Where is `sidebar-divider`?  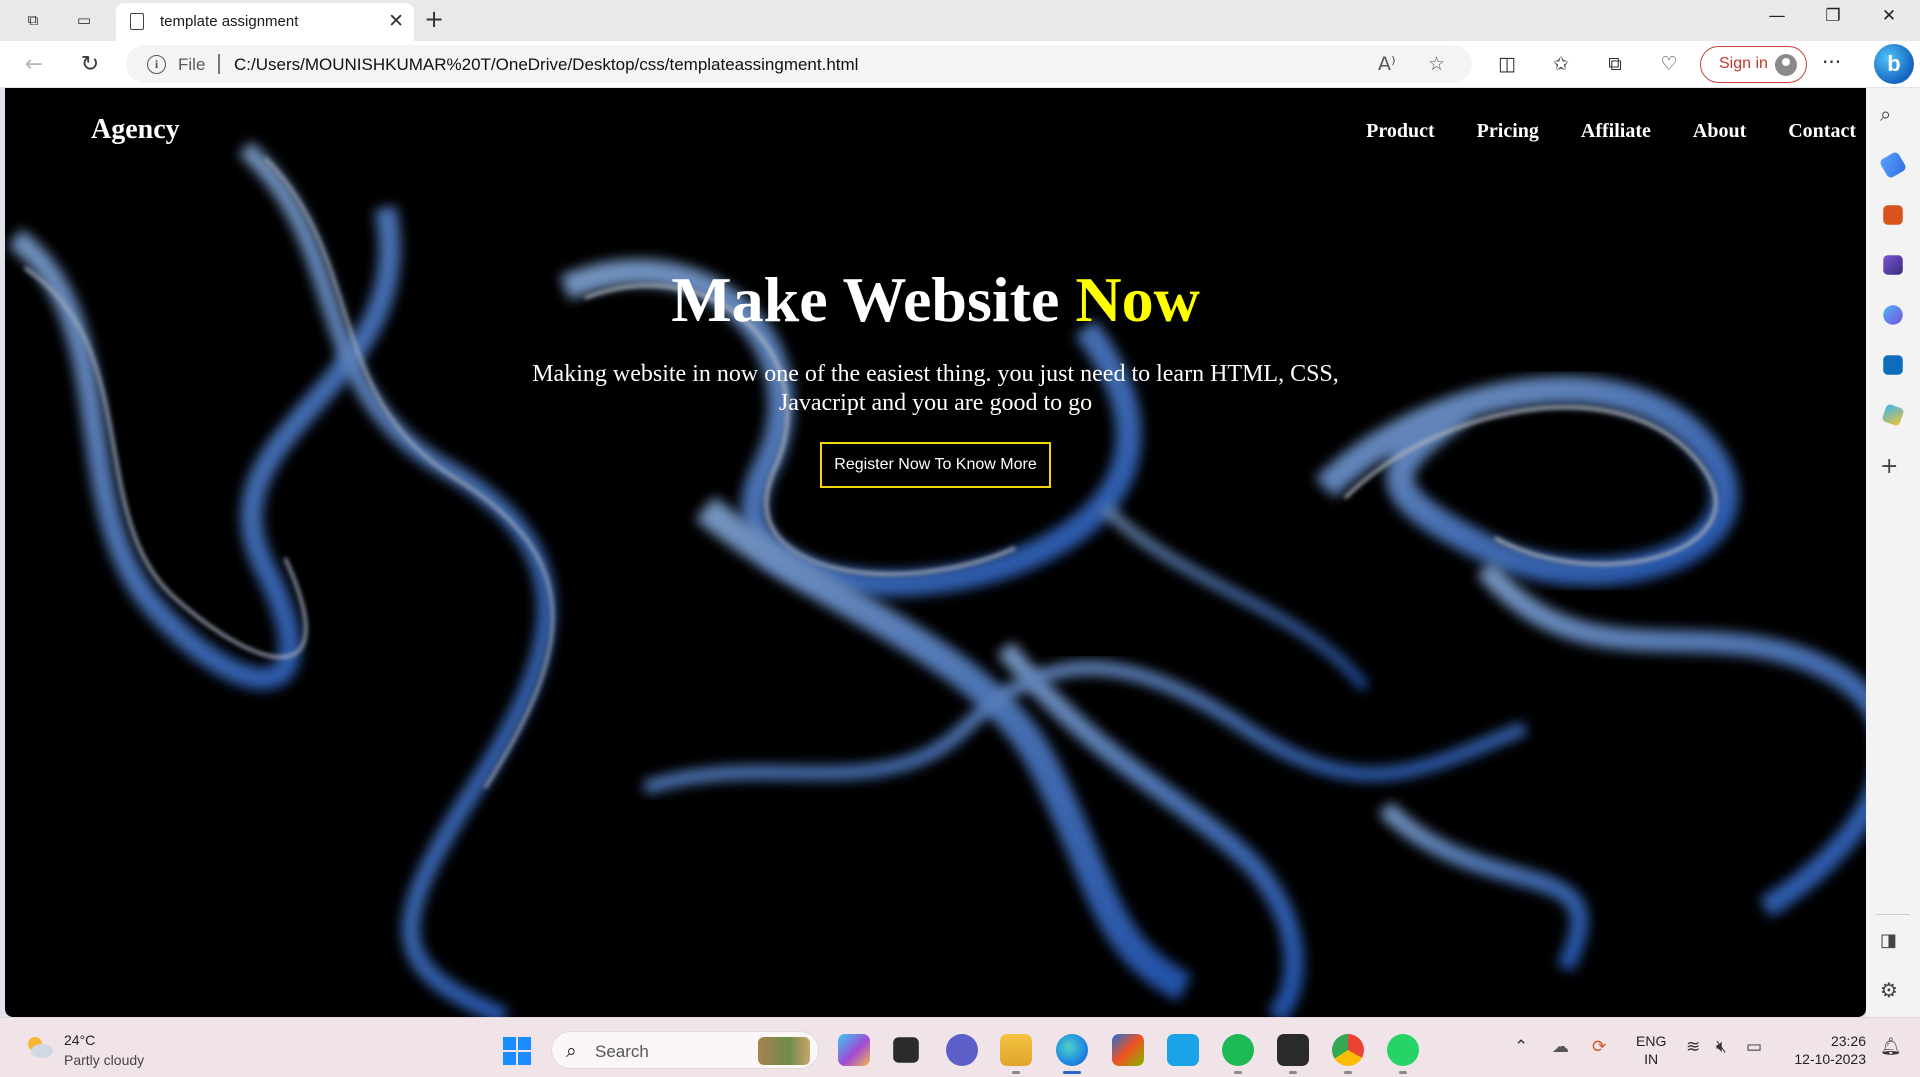
sidebar-divider is located at coordinates (1893, 914).